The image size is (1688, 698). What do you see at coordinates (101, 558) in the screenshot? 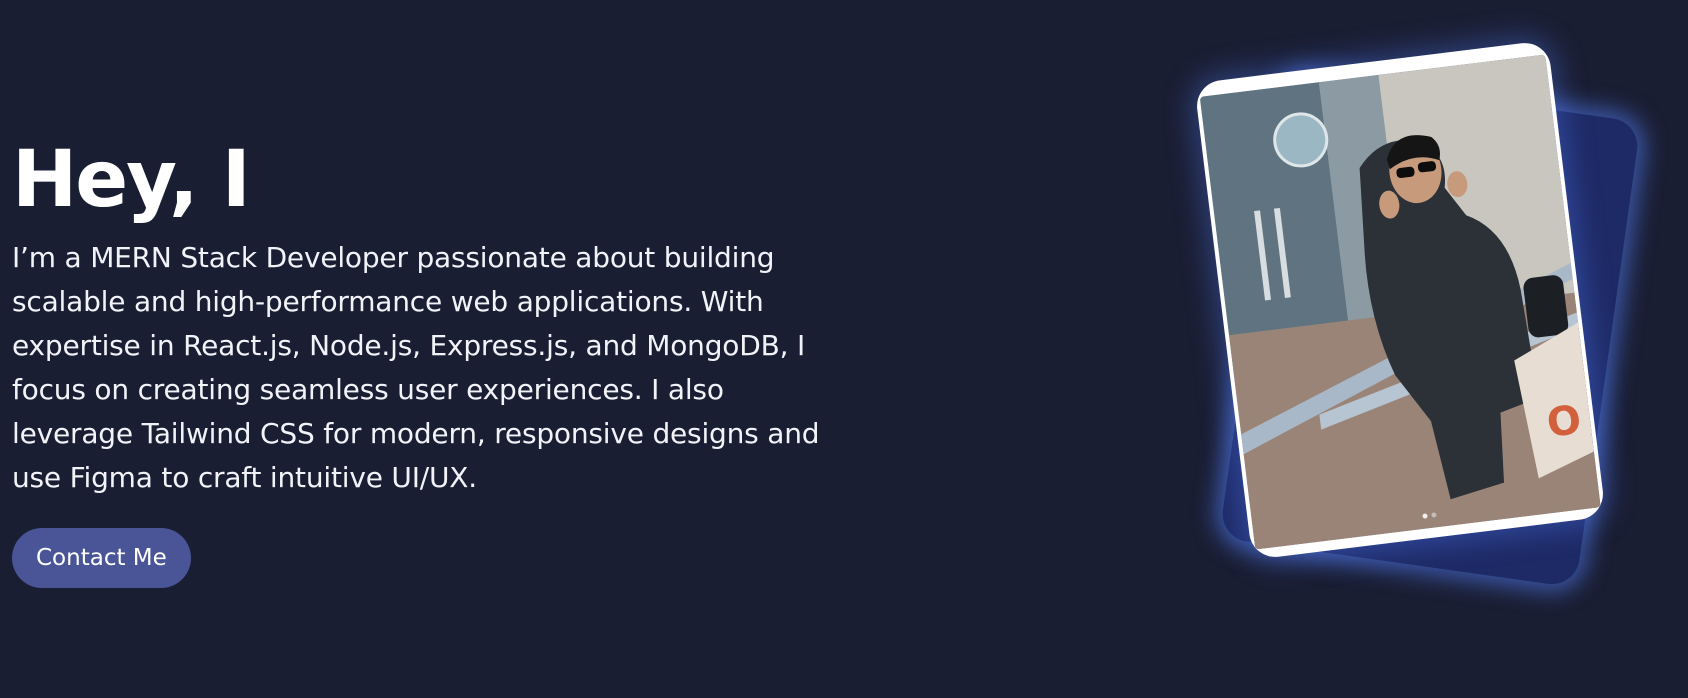
I see `contact-me-button: Contact Me` at bounding box center [101, 558].